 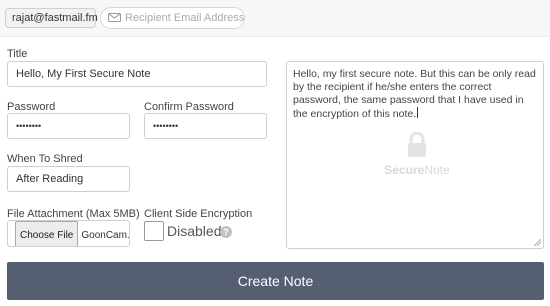 What do you see at coordinates (68, 126) in the screenshot?
I see `password-input: ••••••••` at bounding box center [68, 126].